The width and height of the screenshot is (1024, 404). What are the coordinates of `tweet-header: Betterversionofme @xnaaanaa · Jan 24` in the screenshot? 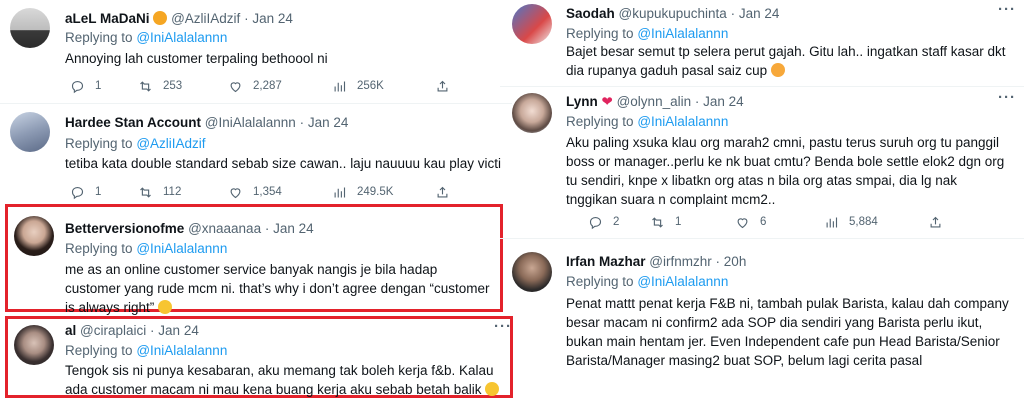 It's located at (189, 228).